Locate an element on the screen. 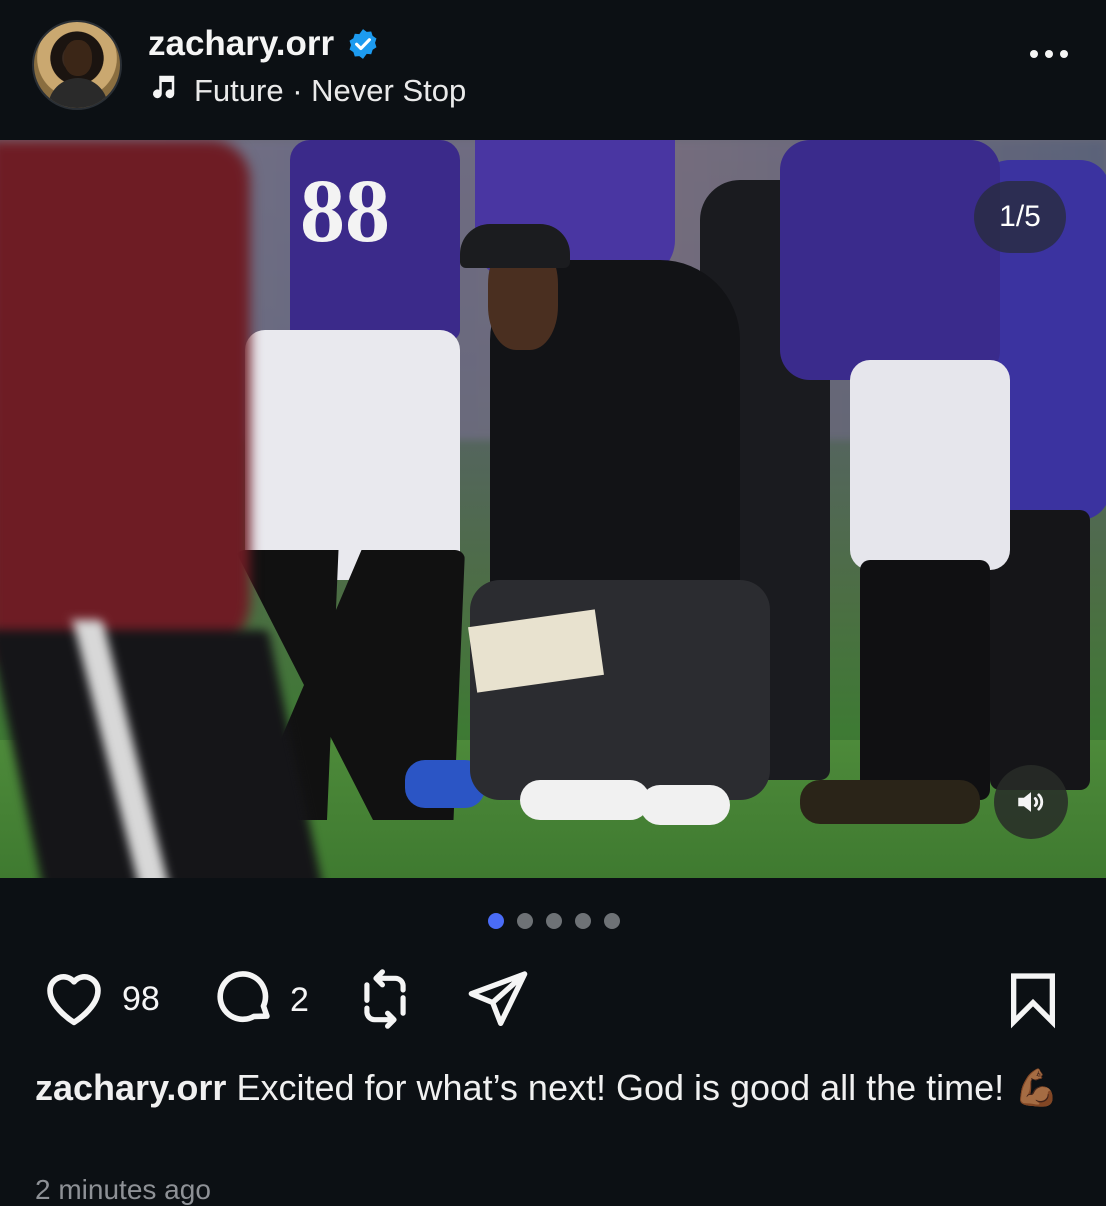 The width and height of the screenshot is (1106, 1206). comment-count: 2 is located at coordinates (299, 1000).